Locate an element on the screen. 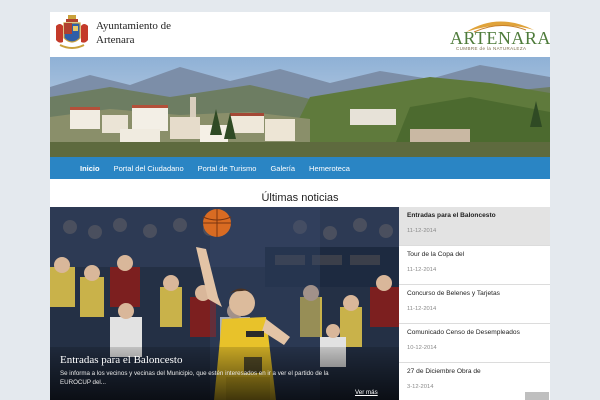 The height and width of the screenshot is (400, 600). site-title: Ayuntamiento de Artenara is located at coordinates (133, 33).